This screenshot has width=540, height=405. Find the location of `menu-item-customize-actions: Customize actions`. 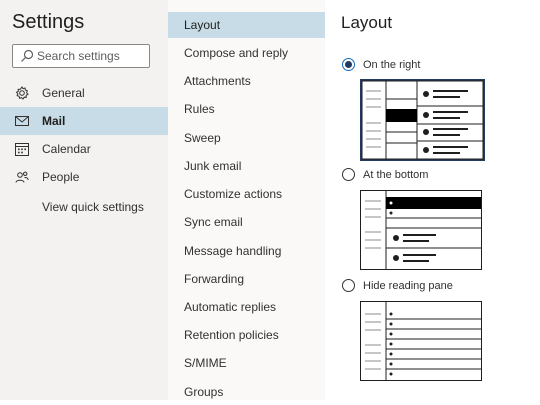

menu-item-customize-actions: Customize actions is located at coordinates (246, 194).